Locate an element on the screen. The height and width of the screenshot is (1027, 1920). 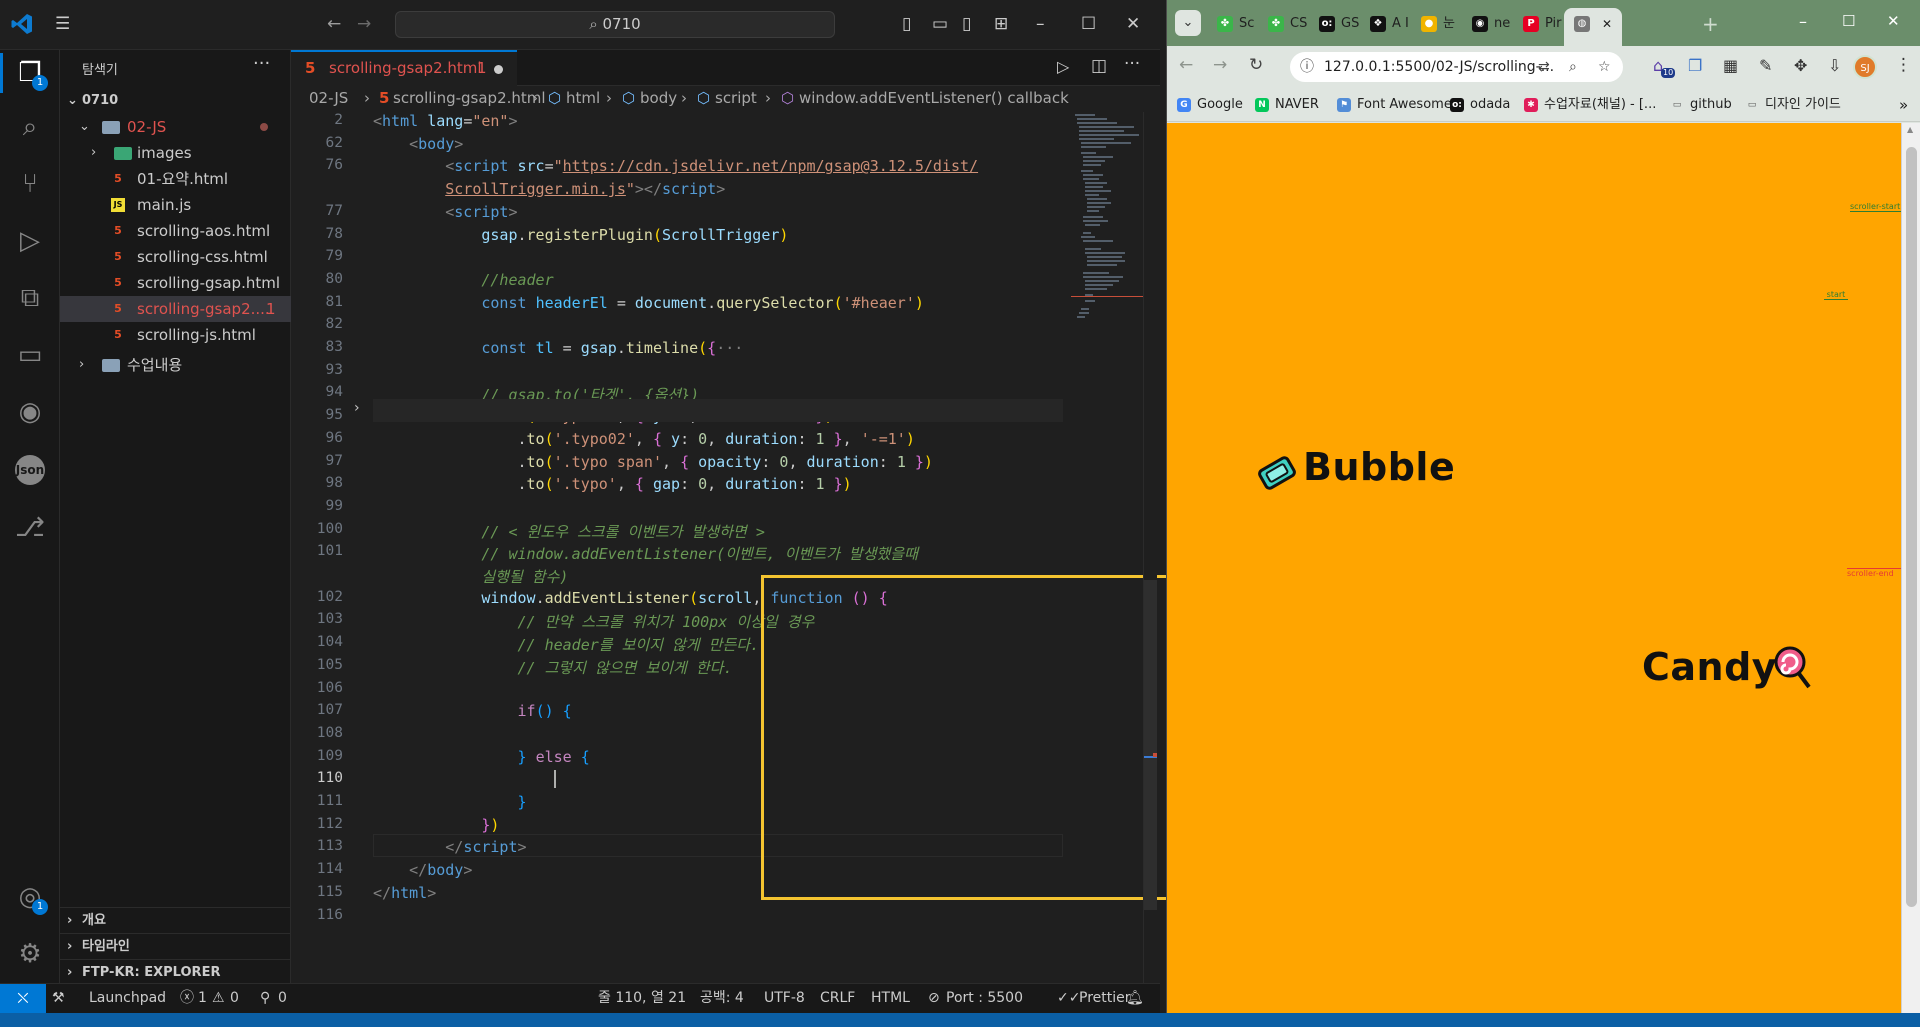
line-ending: CRLF is located at coordinates (837, 998).